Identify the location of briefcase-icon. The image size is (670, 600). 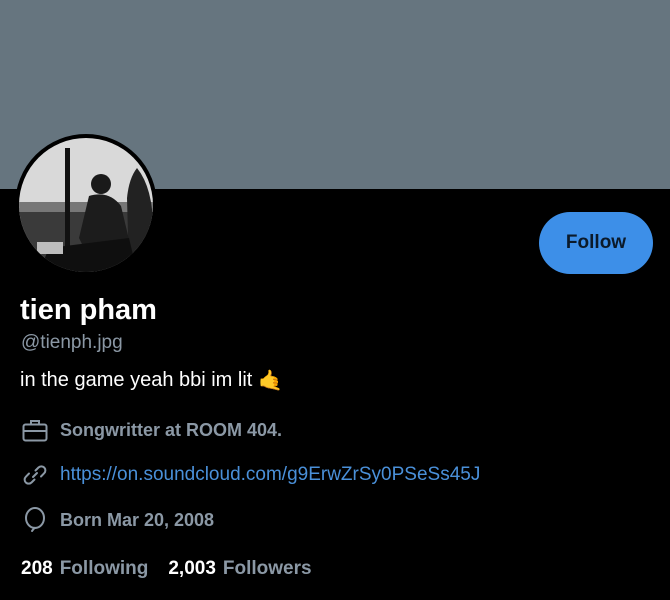
(35, 430).